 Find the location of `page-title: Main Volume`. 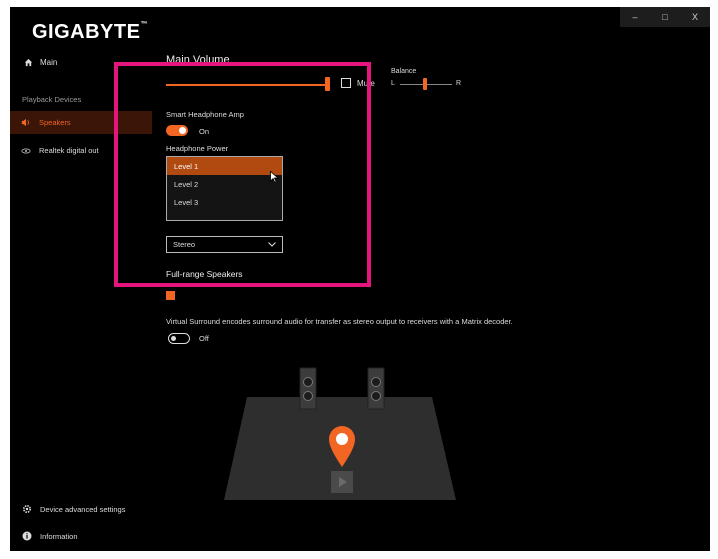

page-title: Main Volume is located at coordinates (198, 60).